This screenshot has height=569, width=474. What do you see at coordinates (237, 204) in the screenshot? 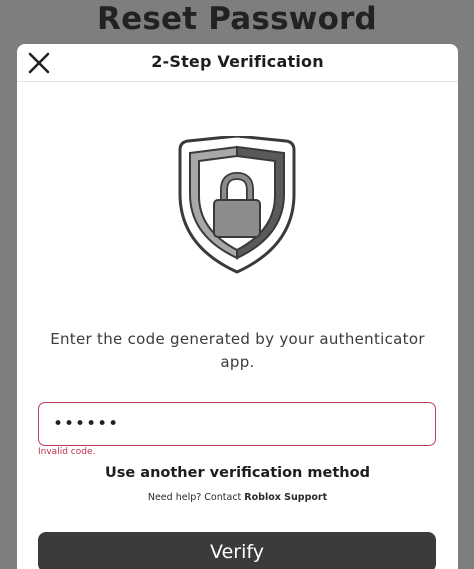
I see `shield-lock-icon` at bounding box center [237, 204].